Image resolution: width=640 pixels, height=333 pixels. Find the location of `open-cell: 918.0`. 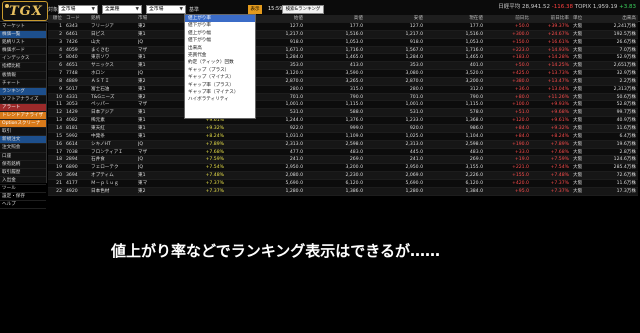

open-cell: 918.0 is located at coordinates (296, 42).